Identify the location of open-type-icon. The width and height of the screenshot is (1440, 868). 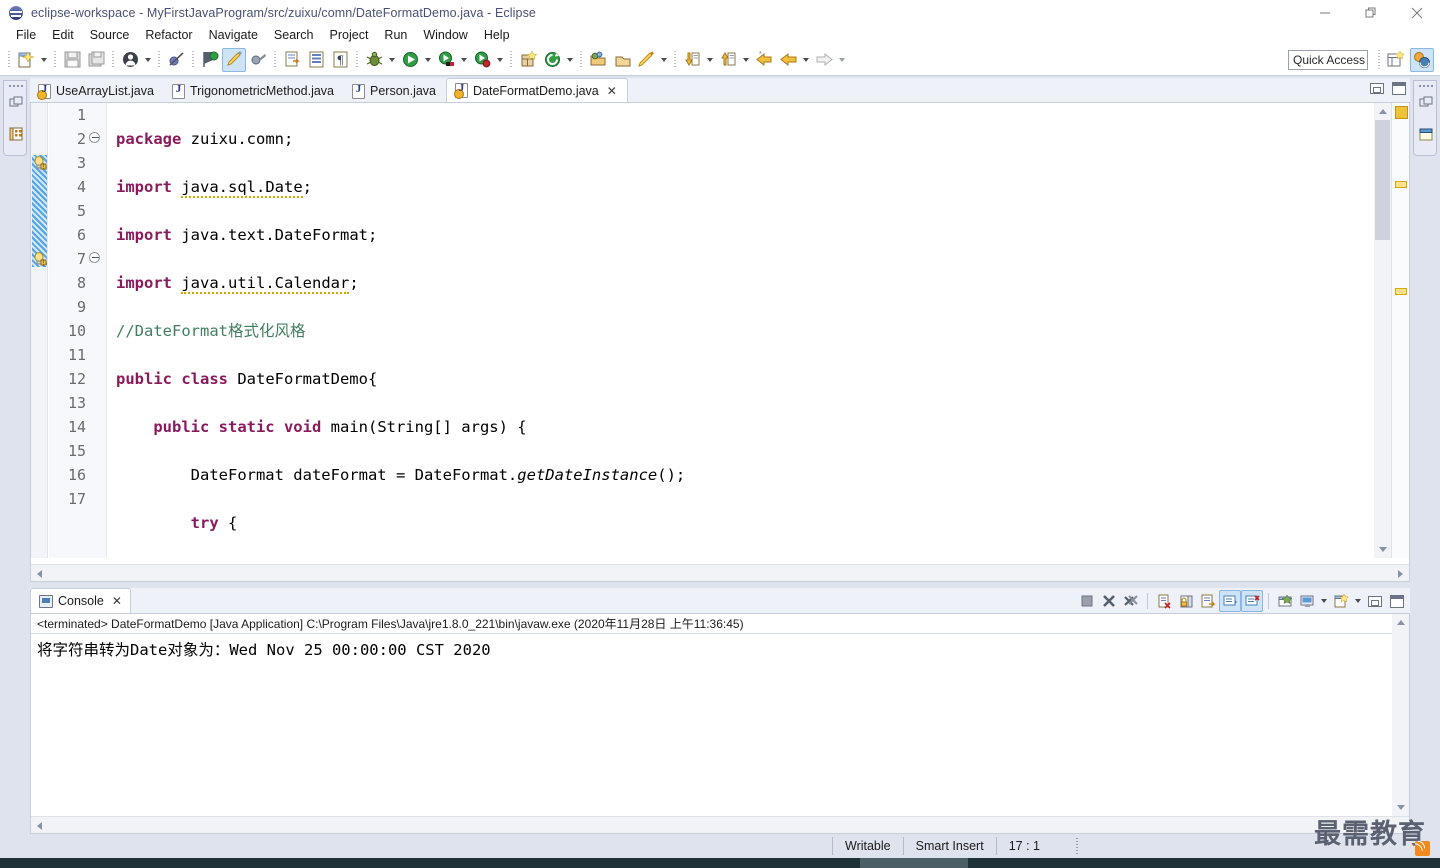
(316, 60).